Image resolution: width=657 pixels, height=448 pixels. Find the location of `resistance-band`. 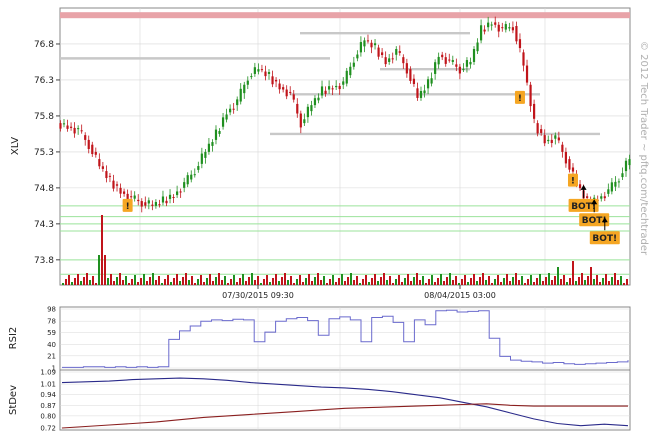

resistance-band is located at coordinates (345, 15).